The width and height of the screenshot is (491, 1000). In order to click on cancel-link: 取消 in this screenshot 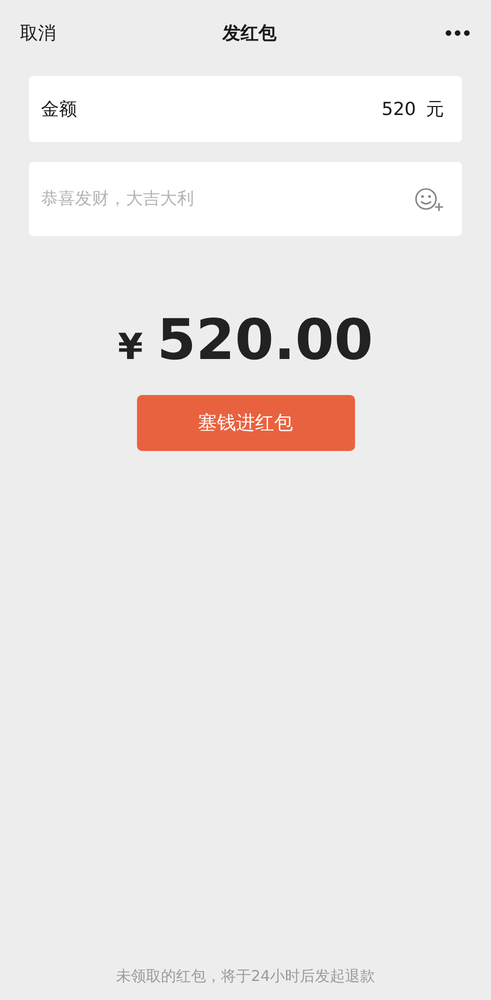, I will do `click(38, 33)`.